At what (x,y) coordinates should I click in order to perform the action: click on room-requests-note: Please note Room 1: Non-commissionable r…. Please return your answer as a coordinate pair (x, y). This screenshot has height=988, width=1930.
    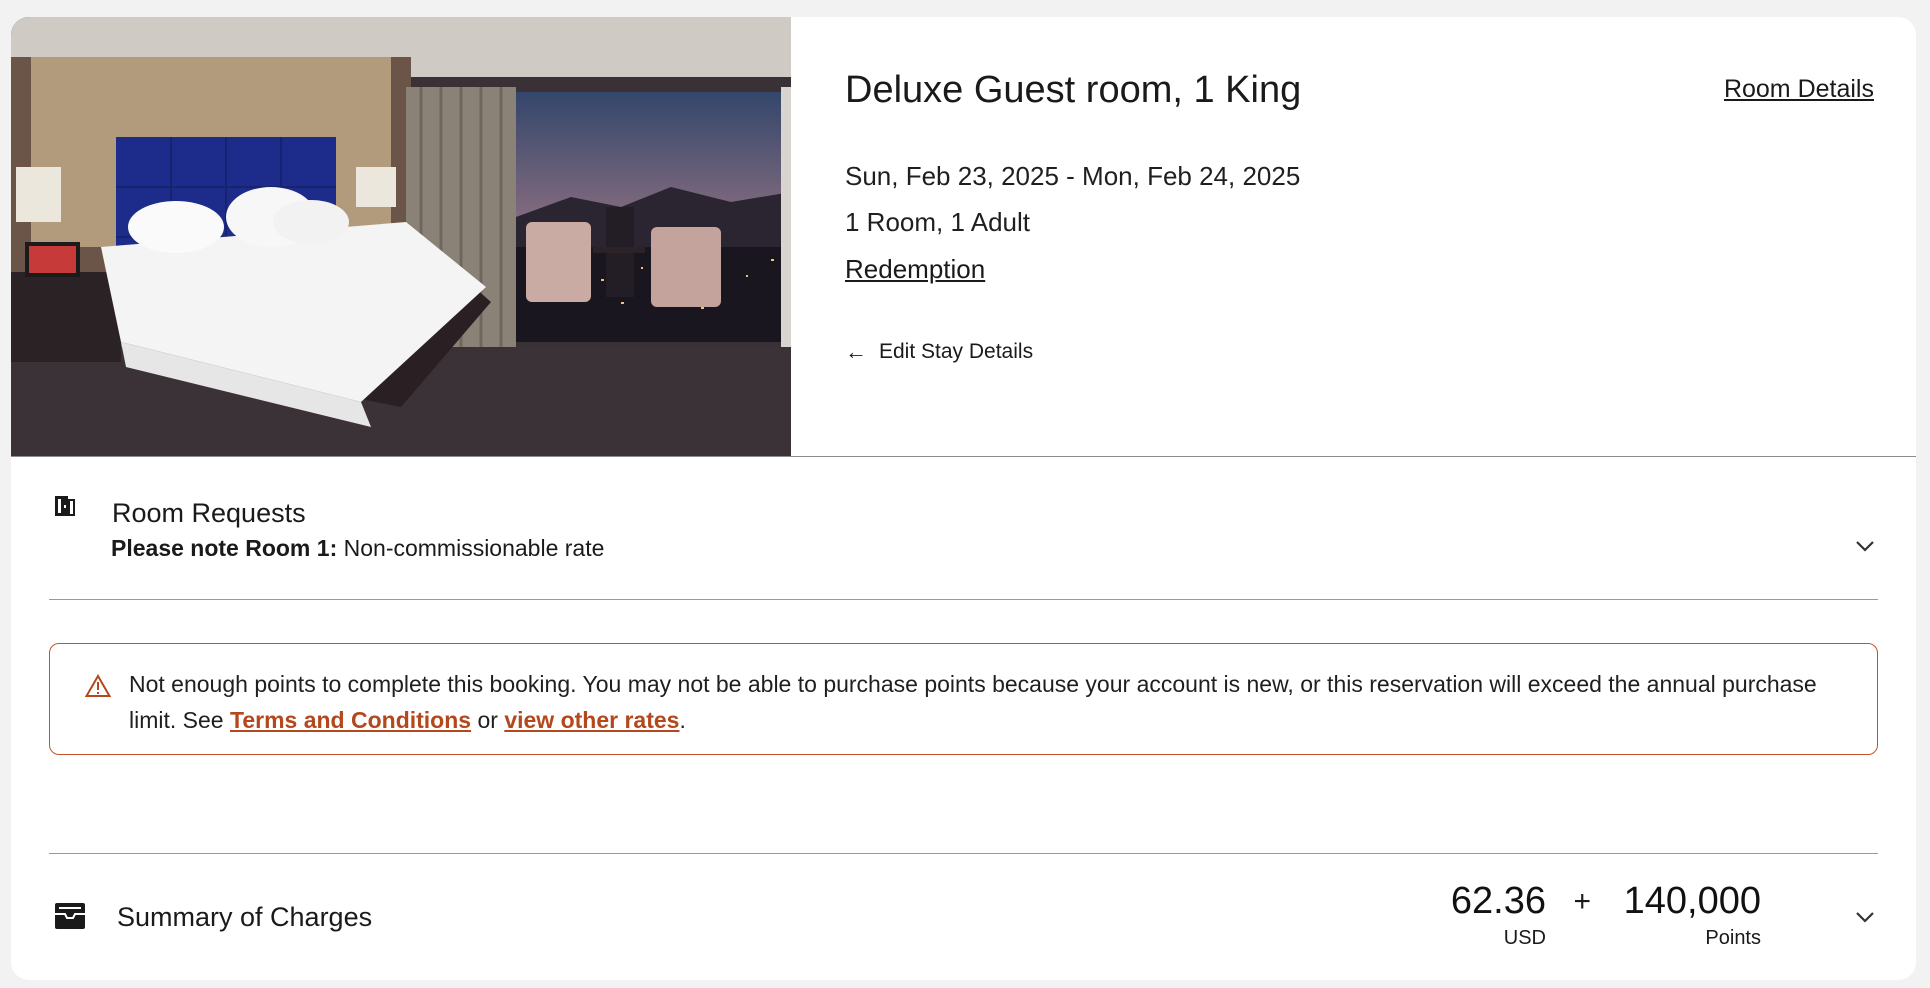
    Looking at the image, I should click on (357, 548).